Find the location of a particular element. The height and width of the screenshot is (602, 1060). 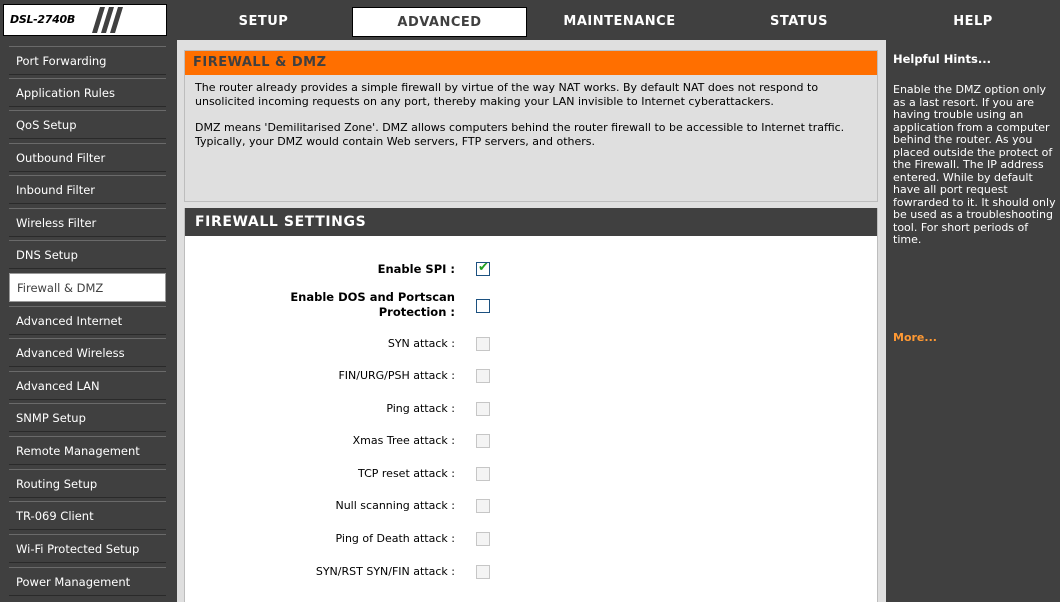

syn-attack-checkbox is located at coordinates (483, 344).